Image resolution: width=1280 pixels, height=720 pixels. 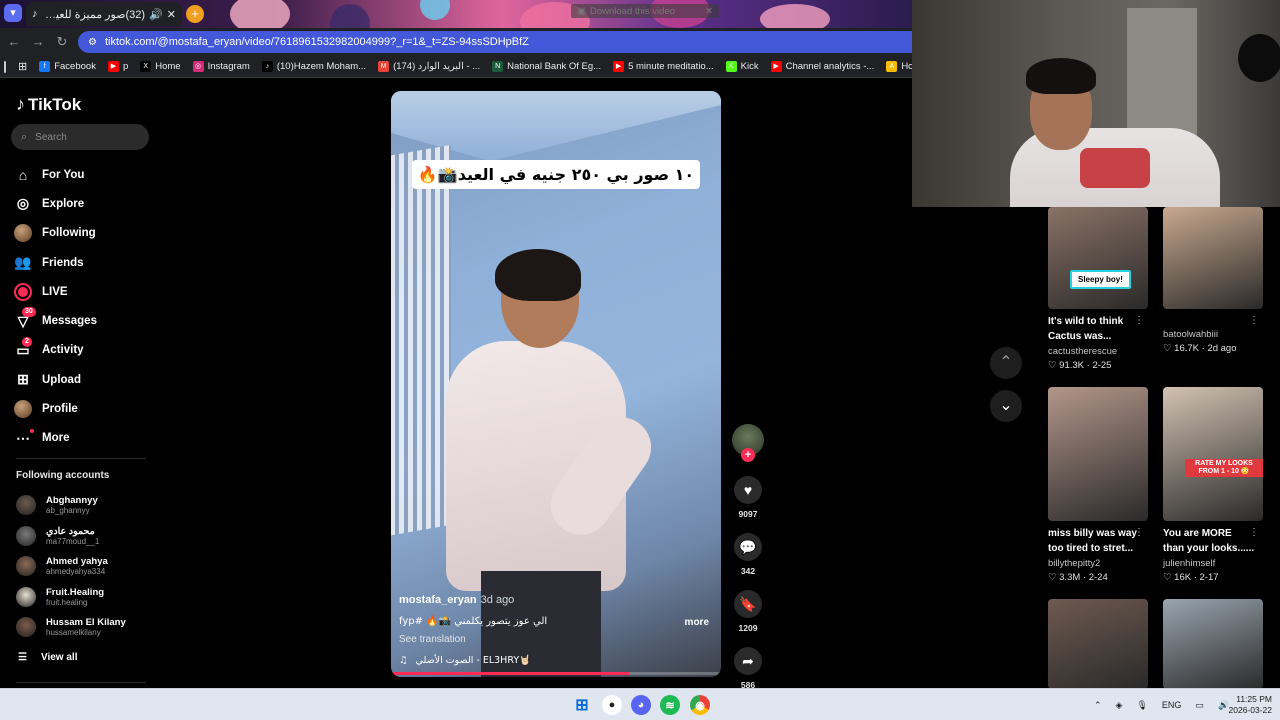 What do you see at coordinates (75, 597) in the screenshot?
I see `account-text: Fruit.Healing fruit.healing` at bounding box center [75, 597].